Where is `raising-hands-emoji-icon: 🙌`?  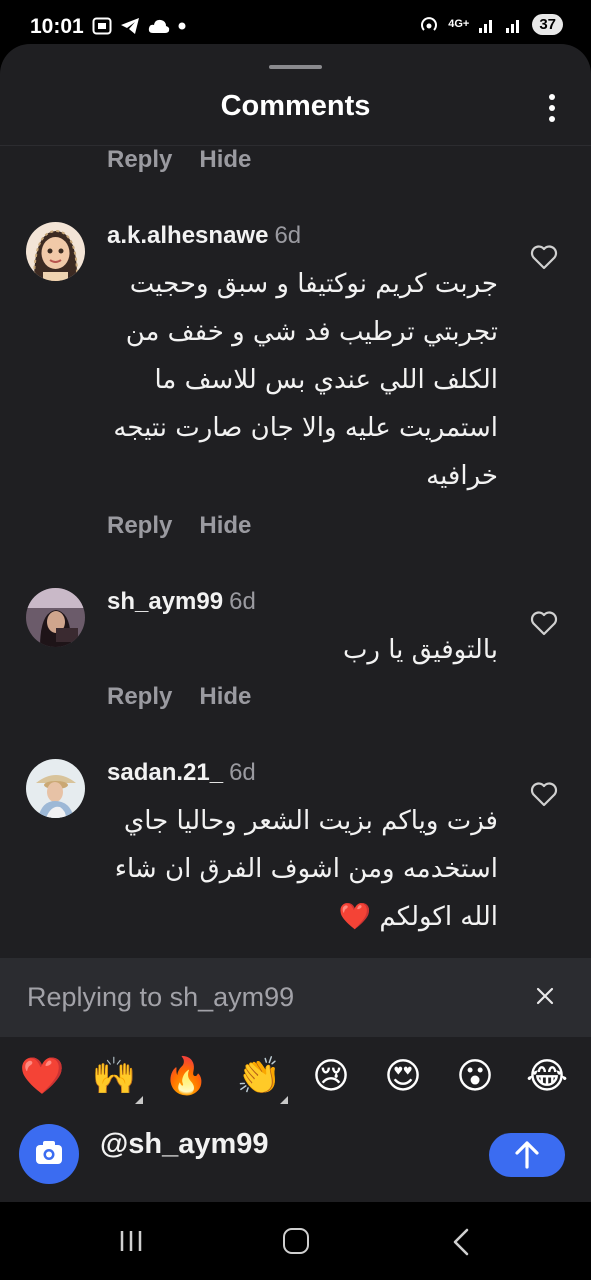 raising-hands-emoji-icon: 🙌 is located at coordinates (114, 1076).